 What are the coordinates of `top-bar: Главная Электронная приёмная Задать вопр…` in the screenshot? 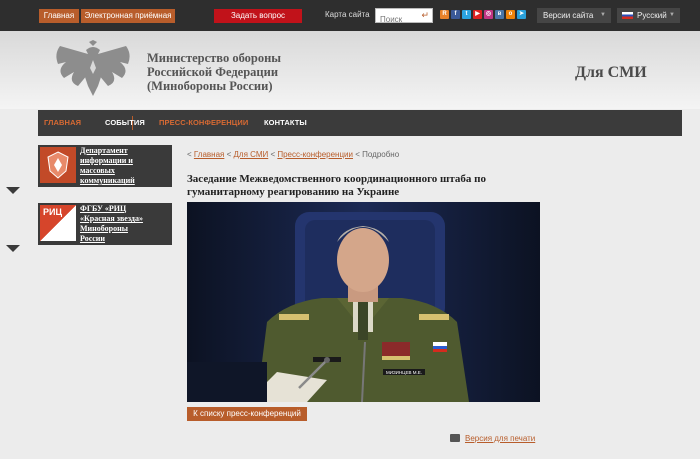 It's located at (350, 15).